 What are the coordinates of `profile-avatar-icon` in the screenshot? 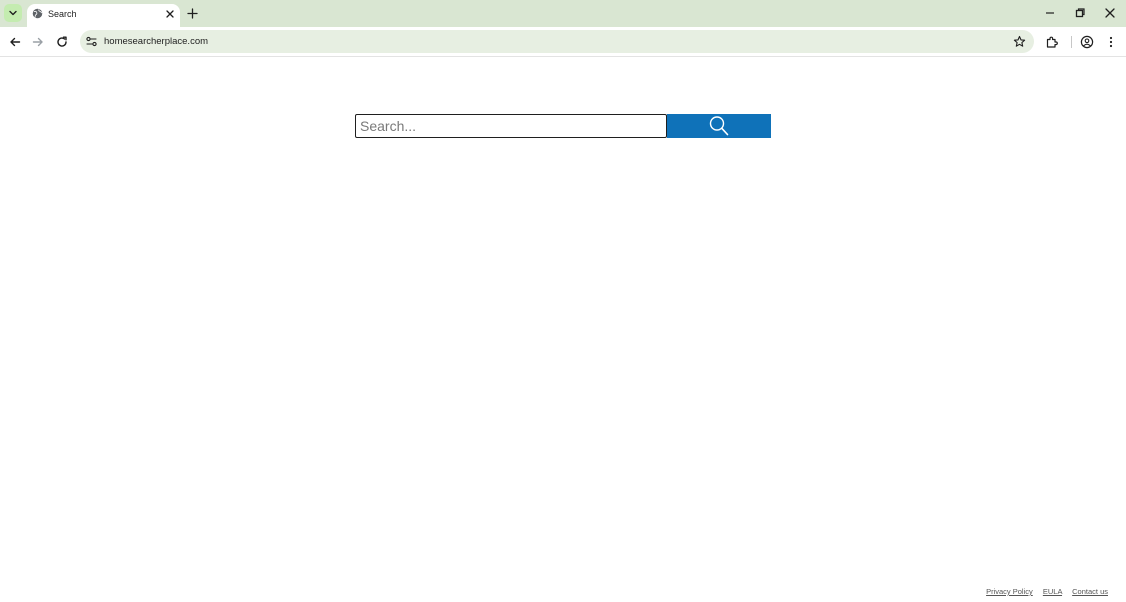 It's located at (1087, 42).